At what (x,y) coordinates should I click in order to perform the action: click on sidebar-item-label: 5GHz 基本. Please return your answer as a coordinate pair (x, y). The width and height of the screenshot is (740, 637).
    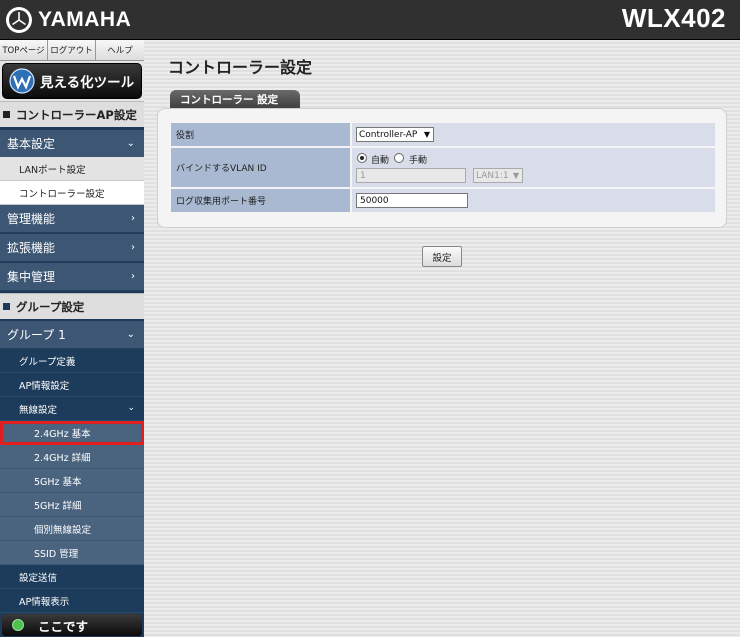
    Looking at the image, I should click on (58, 482).